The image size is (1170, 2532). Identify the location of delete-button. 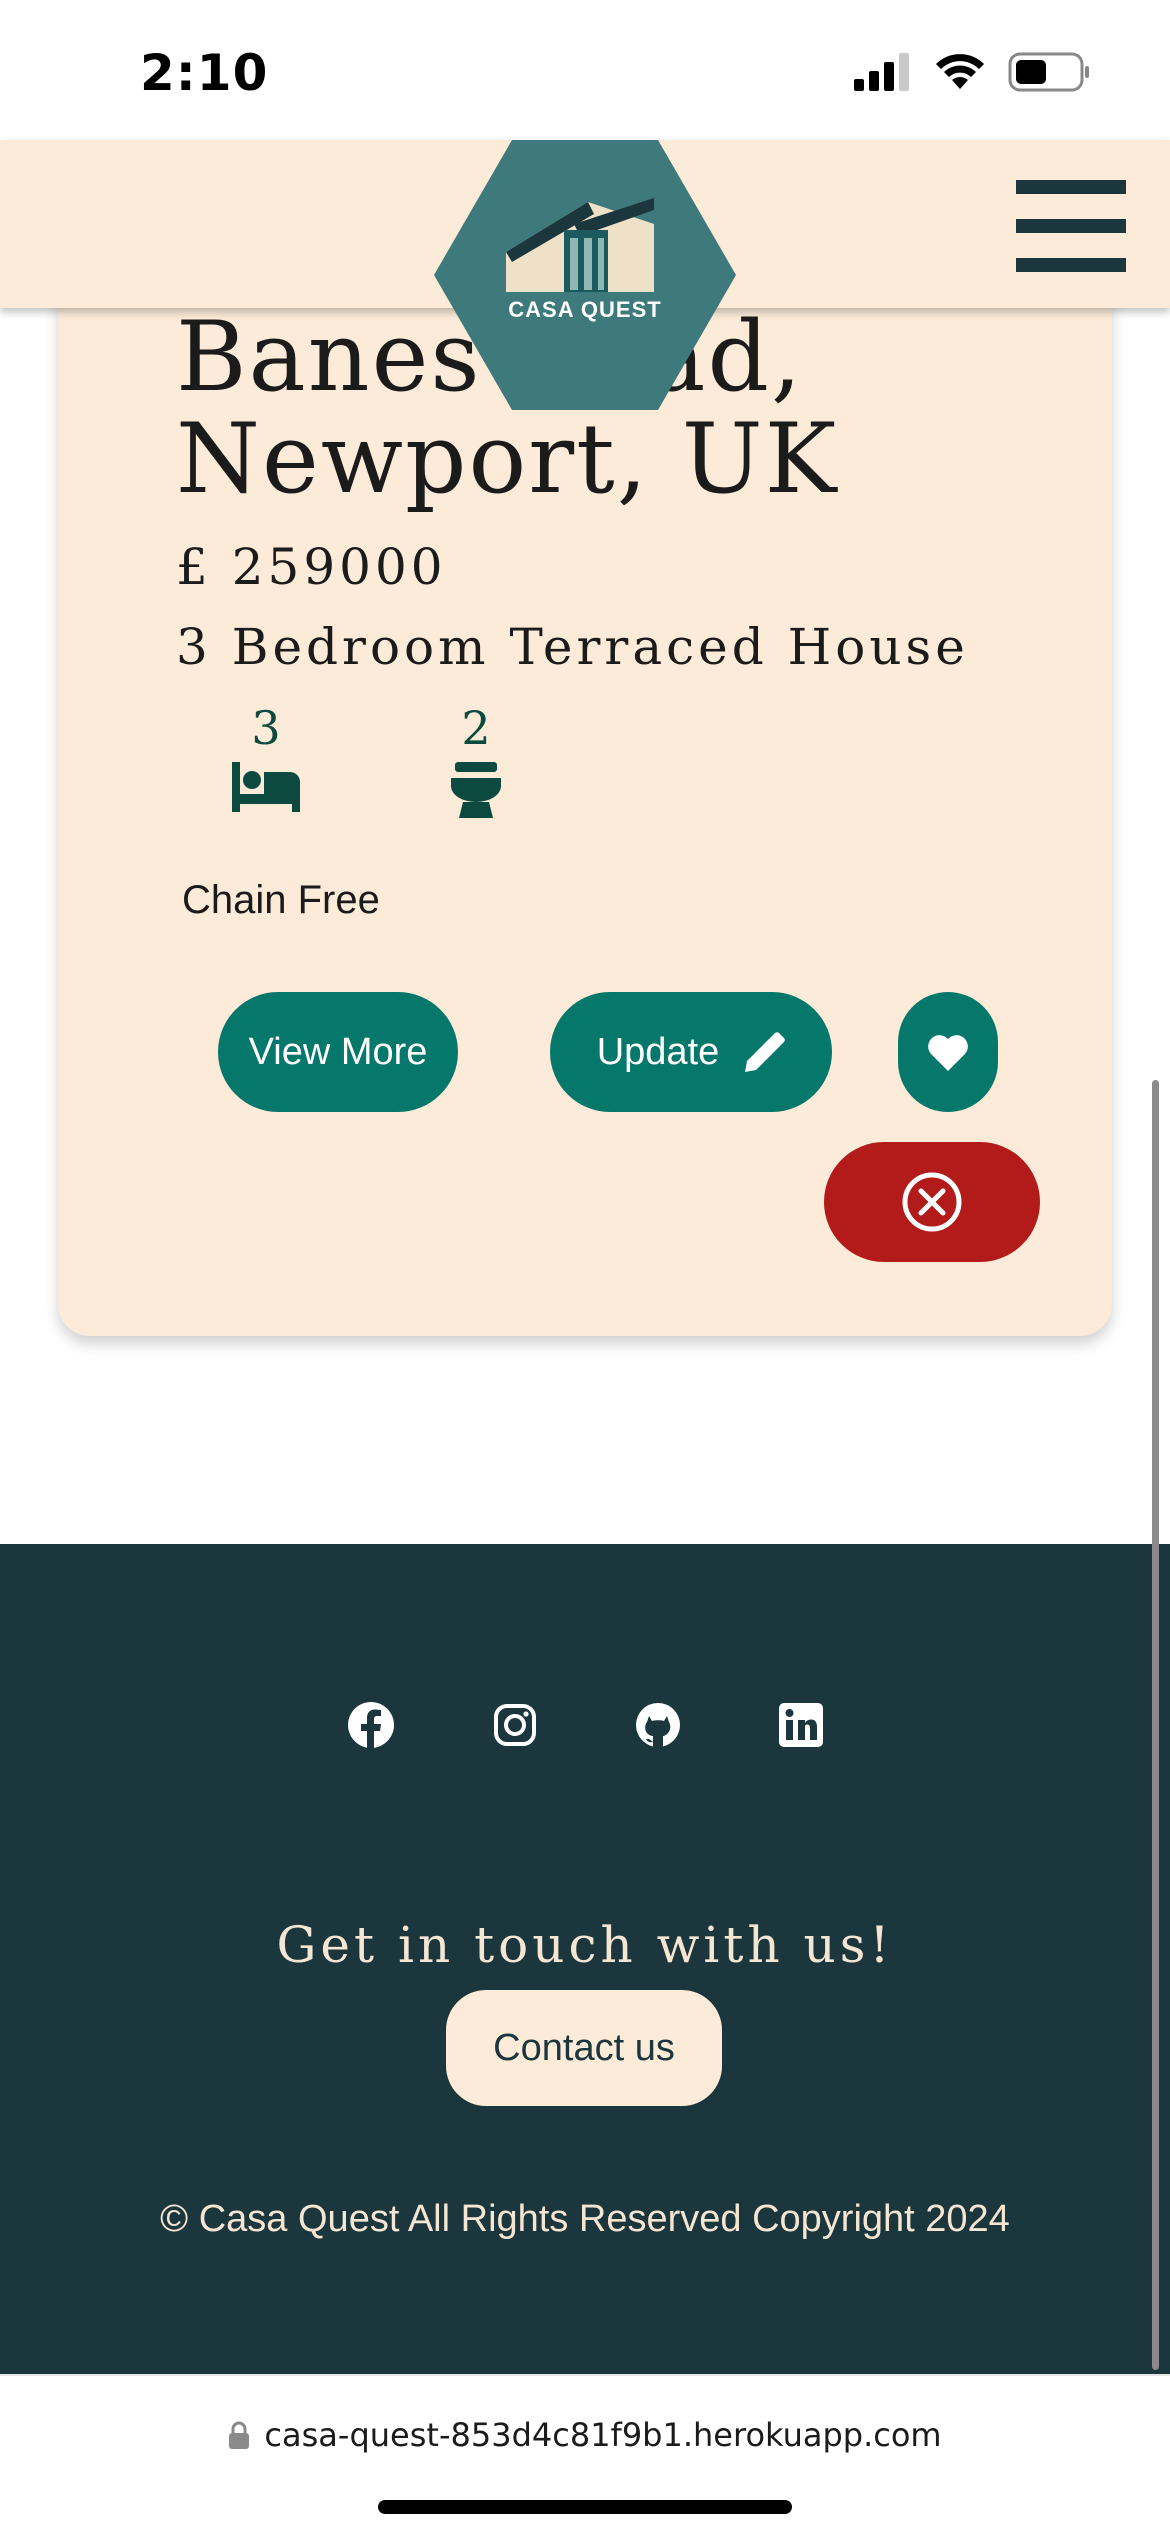
(932, 1202).